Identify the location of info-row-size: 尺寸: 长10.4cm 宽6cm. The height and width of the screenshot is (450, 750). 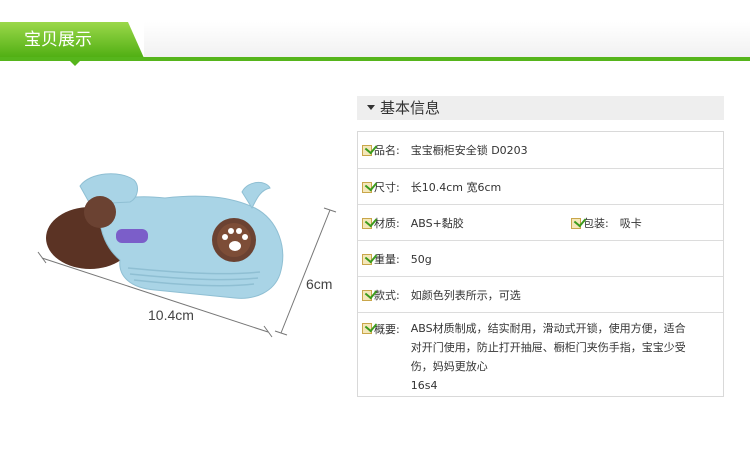
(540, 186).